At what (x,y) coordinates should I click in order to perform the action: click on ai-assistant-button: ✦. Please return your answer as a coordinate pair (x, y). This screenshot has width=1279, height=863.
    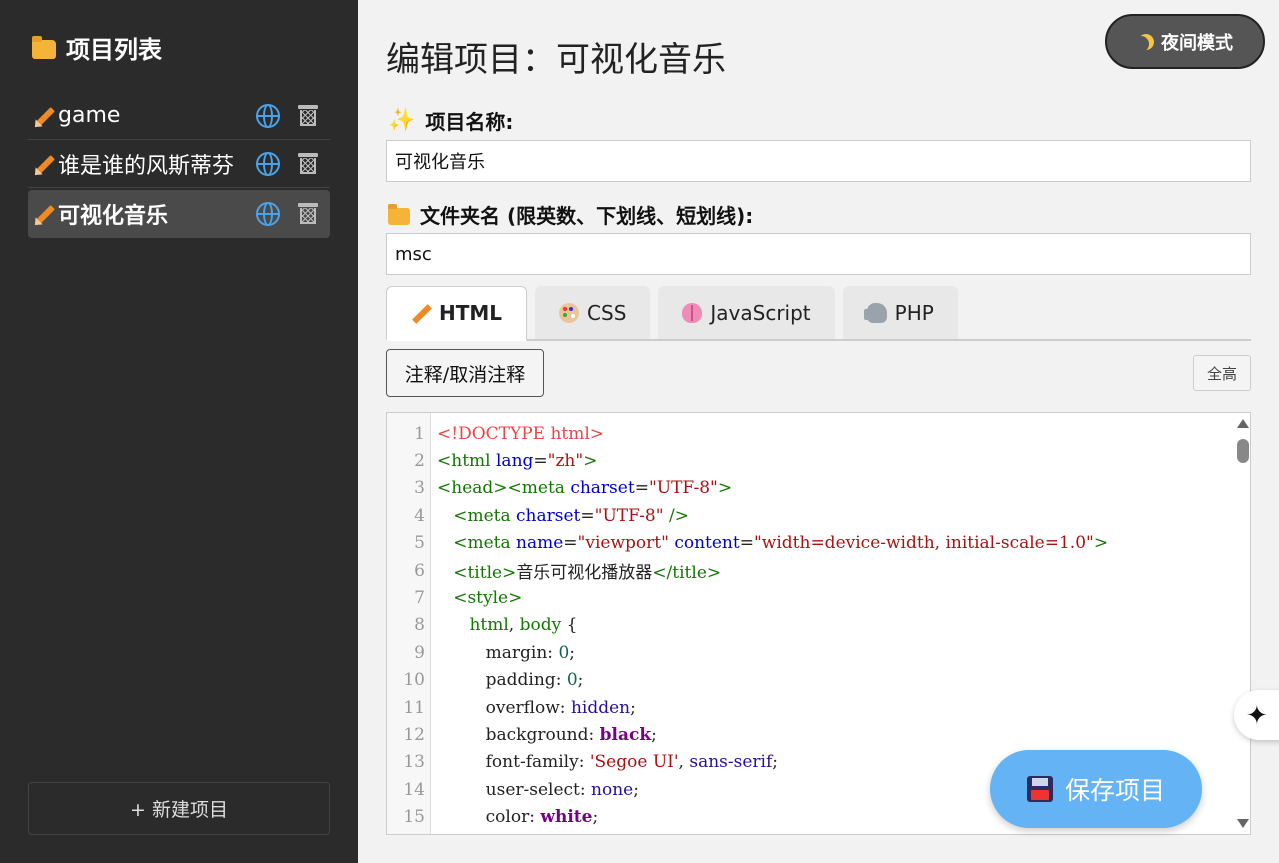
    Looking at the image, I should click on (1256, 715).